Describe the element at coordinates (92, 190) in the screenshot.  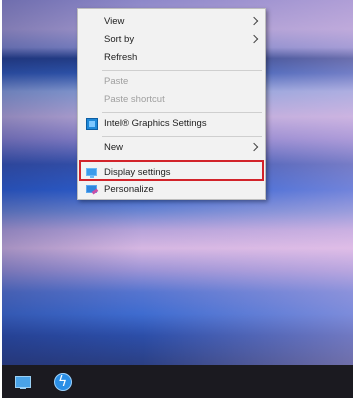
I see `personalize-icon` at that location.